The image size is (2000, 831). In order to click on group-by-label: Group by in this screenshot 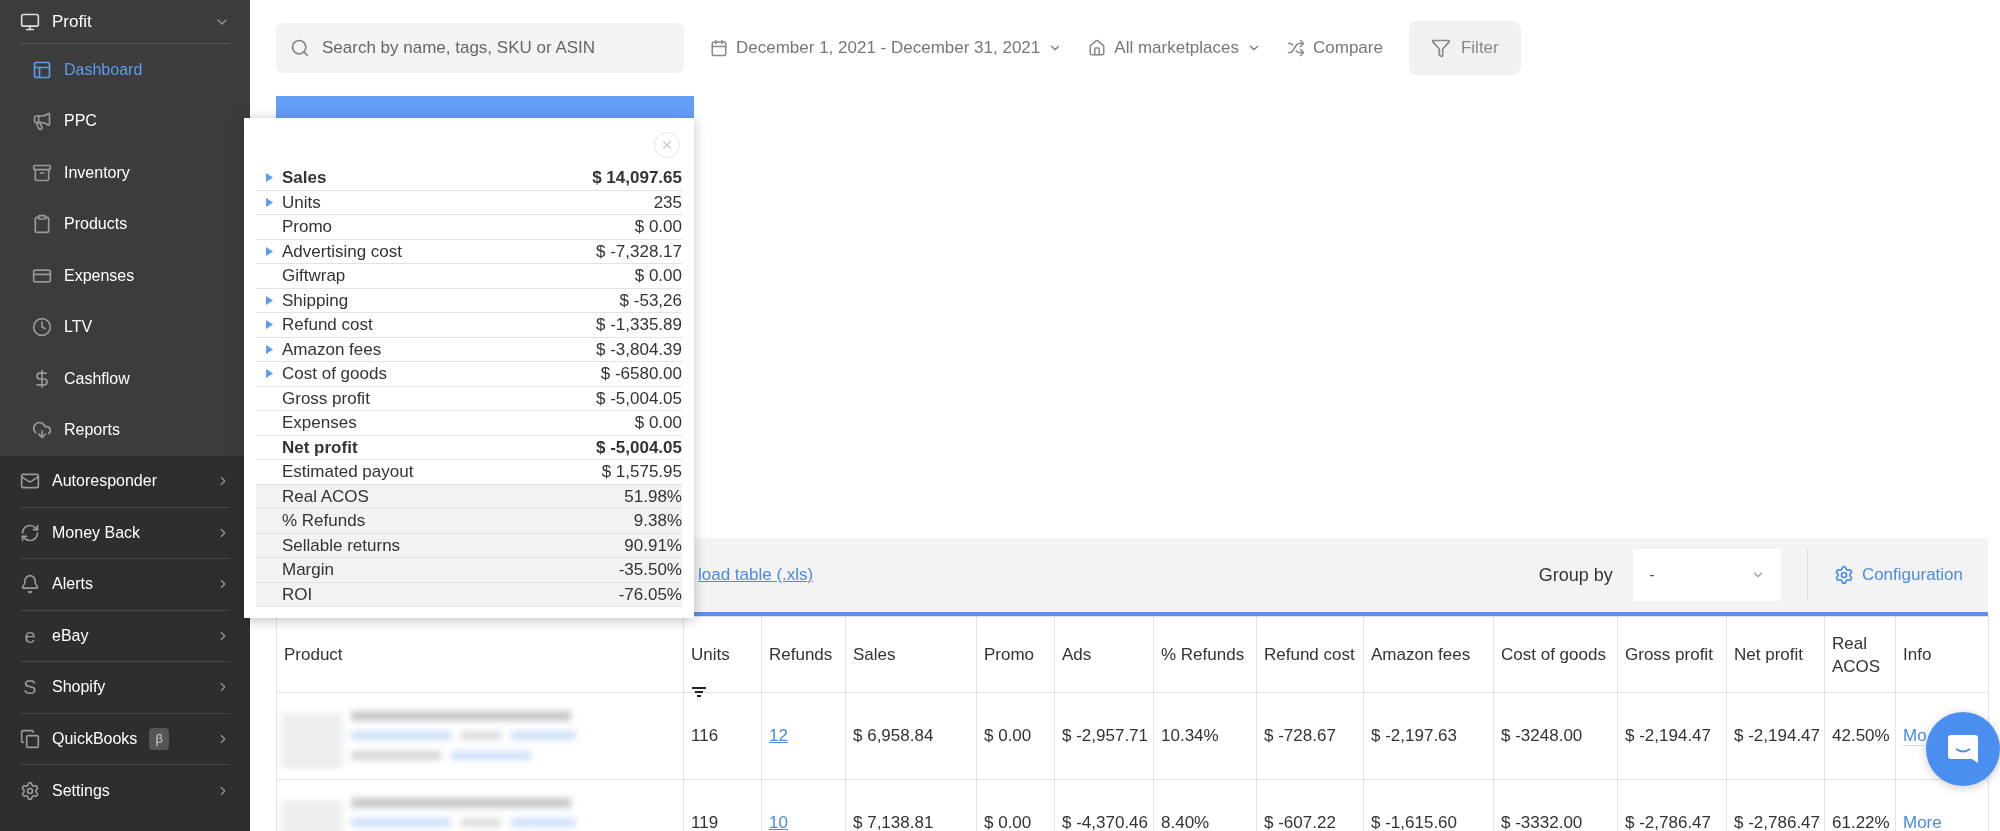, I will do `click(1575, 575)`.